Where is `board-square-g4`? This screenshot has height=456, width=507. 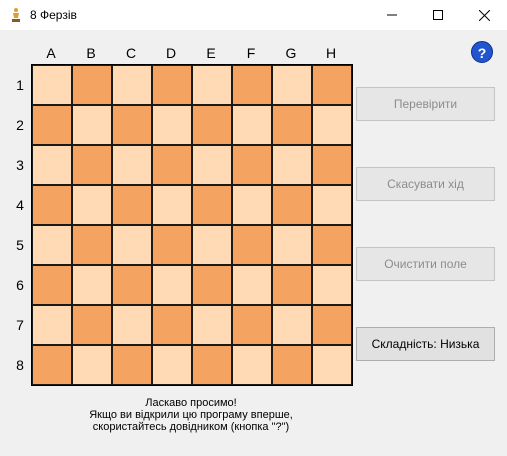 board-square-g4 is located at coordinates (292, 205).